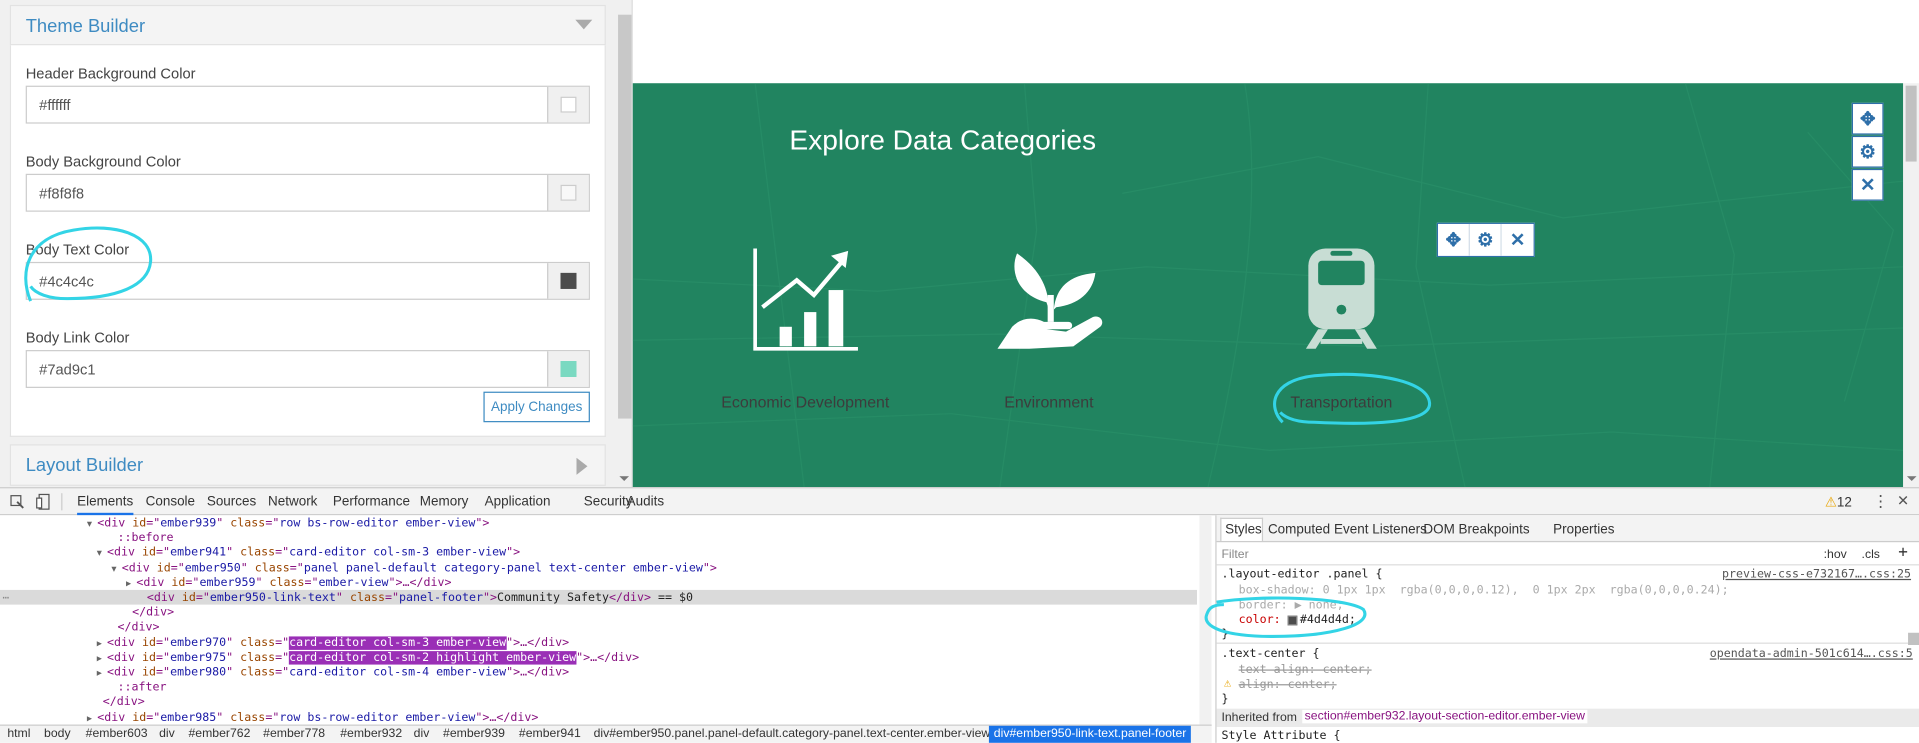  What do you see at coordinates (1903, 552) in the screenshot?
I see `add-rule-icon: +` at bounding box center [1903, 552].